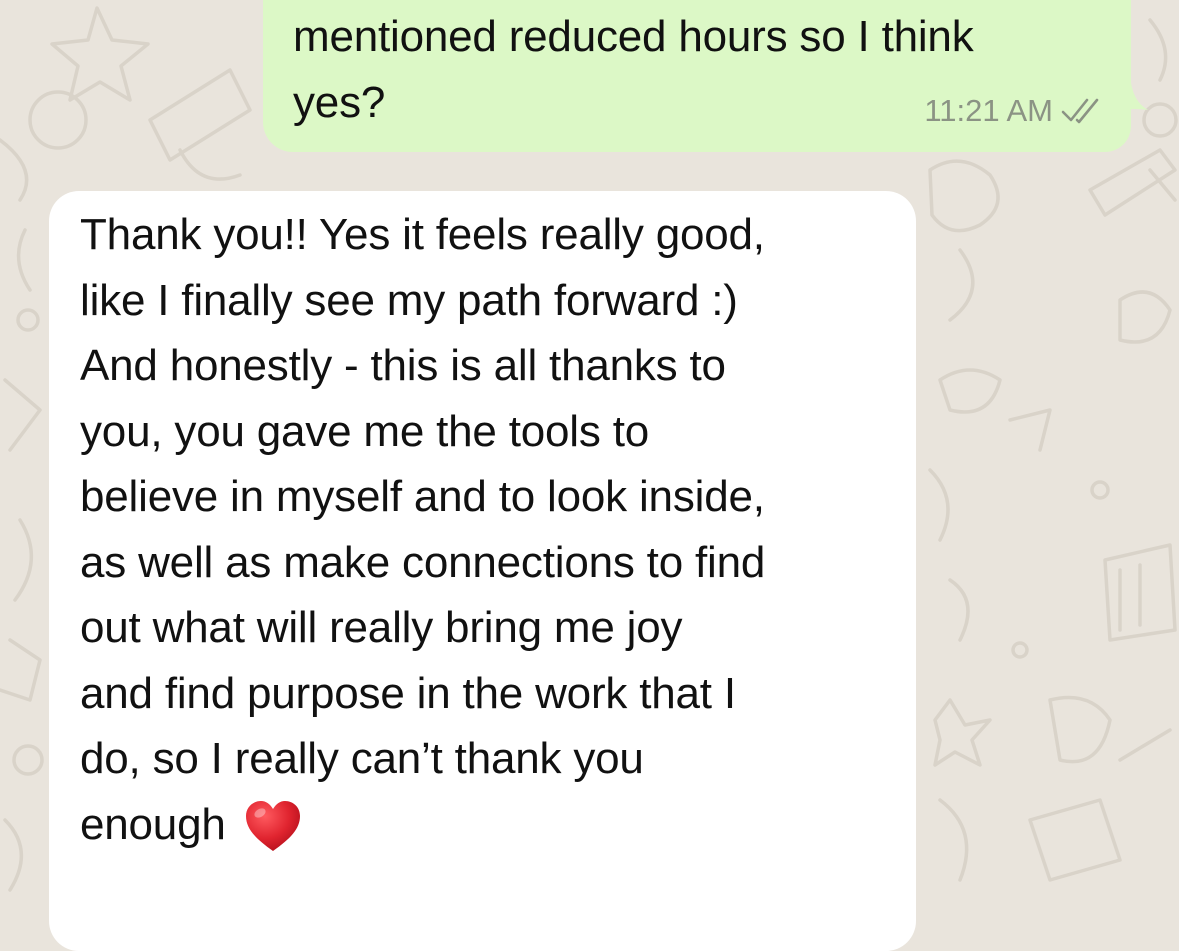 The height and width of the screenshot is (951, 1179). I want to click on message-meta: 11:21 AM, so click(1014, 111).